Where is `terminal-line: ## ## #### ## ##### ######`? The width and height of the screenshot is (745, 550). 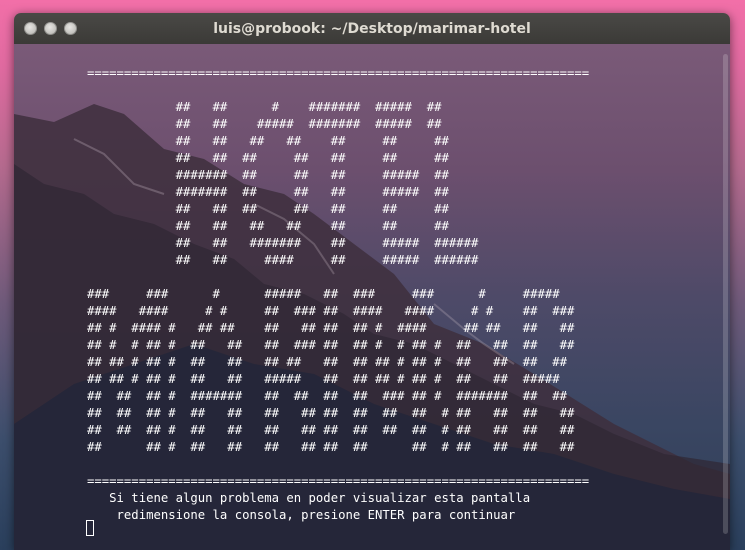
terminal-line: ## ## #### ## ##### ###### is located at coordinates (283, 260).